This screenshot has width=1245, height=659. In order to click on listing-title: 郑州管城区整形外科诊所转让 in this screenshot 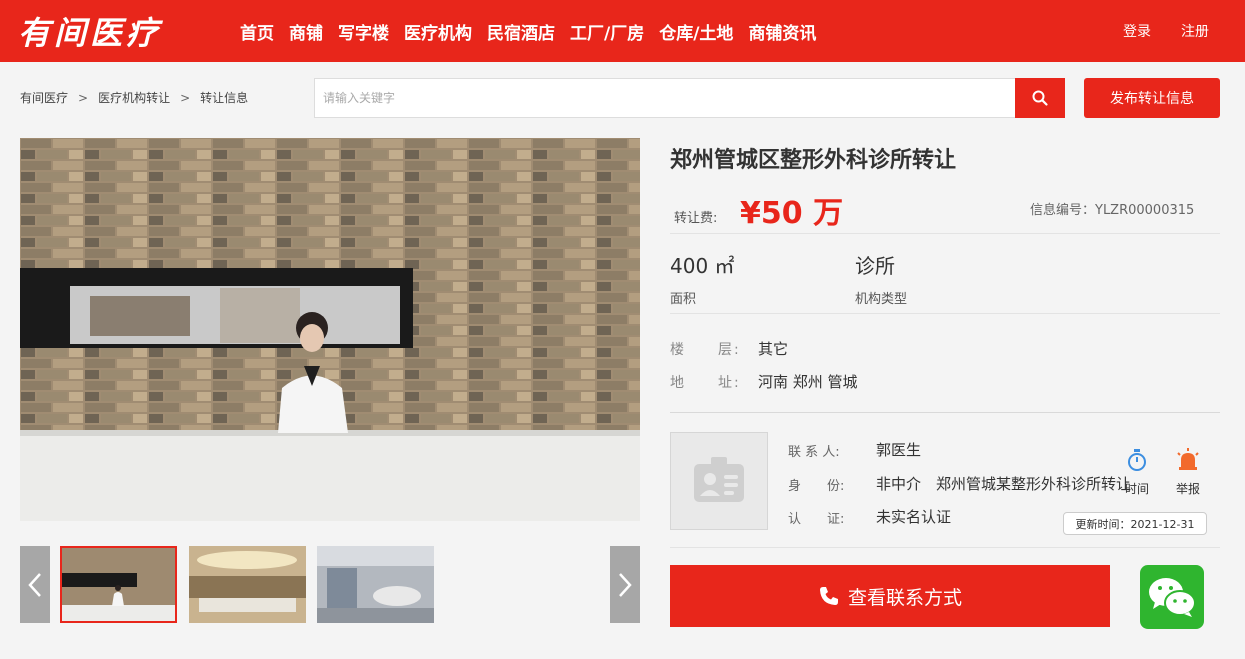, I will do `click(813, 160)`.